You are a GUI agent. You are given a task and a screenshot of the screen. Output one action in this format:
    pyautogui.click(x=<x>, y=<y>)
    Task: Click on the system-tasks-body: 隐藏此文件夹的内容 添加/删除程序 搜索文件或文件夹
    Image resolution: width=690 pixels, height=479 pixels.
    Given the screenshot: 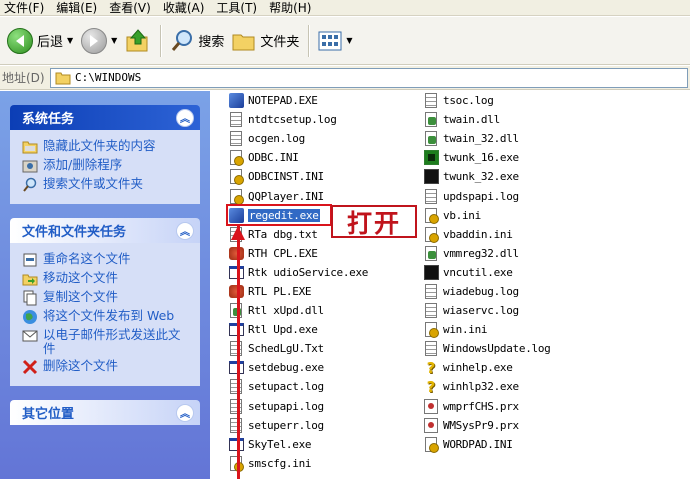 What is the action you would take?
    pyautogui.click(x=105, y=167)
    